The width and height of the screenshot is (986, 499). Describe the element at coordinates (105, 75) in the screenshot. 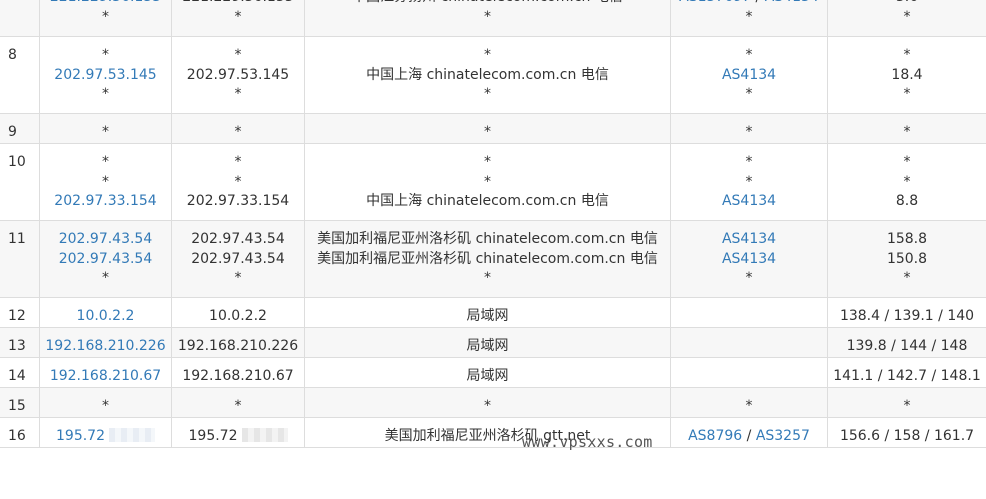

I see `ip-link: 202.97.53.145` at that location.